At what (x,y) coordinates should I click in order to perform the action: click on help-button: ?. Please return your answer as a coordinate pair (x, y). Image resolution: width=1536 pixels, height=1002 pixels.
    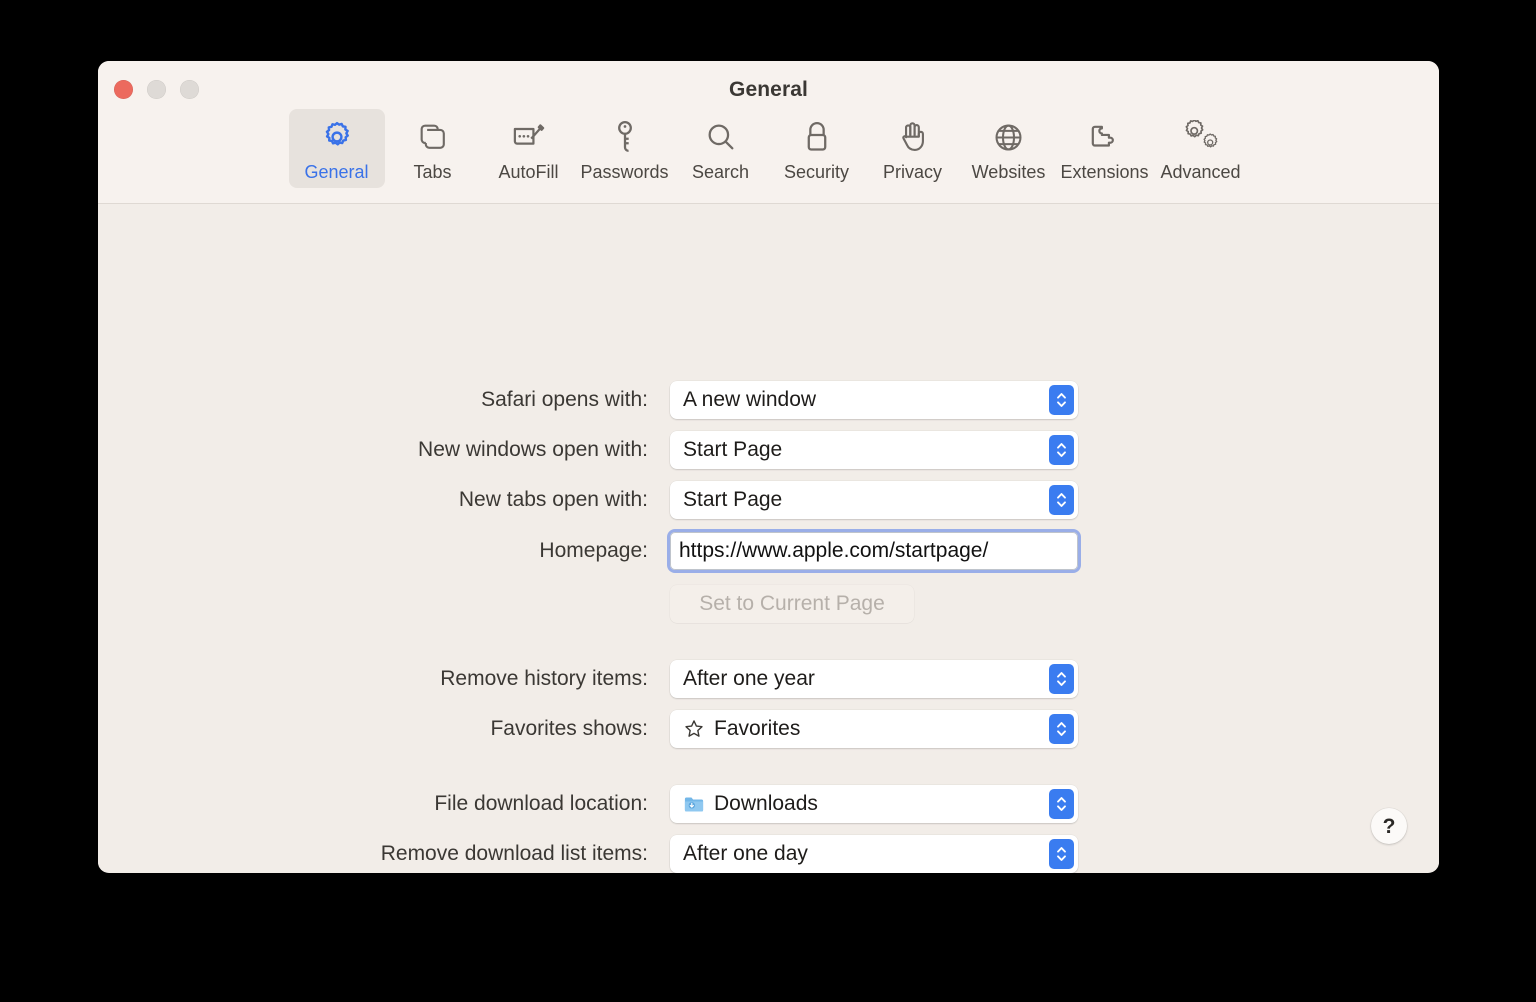
    Looking at the image, I should click on (1389, 826).